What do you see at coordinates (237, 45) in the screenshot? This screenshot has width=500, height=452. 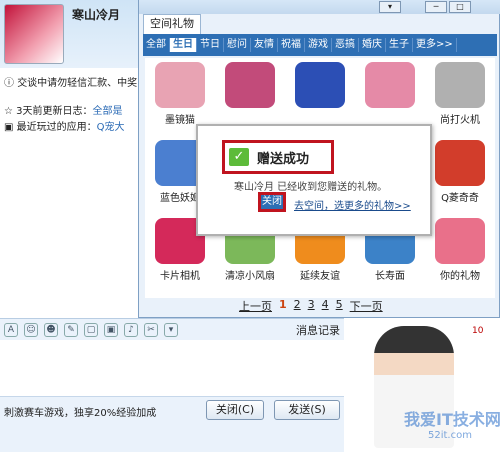 I see `category-tab: 慰问` at bounding box center [237, 45].